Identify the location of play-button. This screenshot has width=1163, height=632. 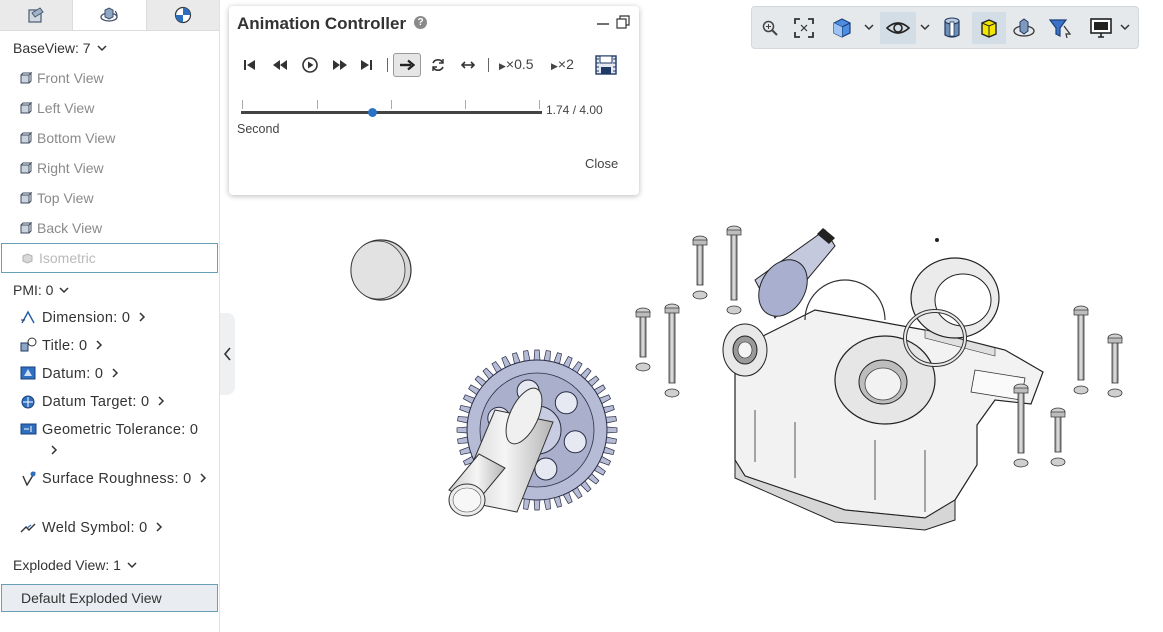
(310, 65).